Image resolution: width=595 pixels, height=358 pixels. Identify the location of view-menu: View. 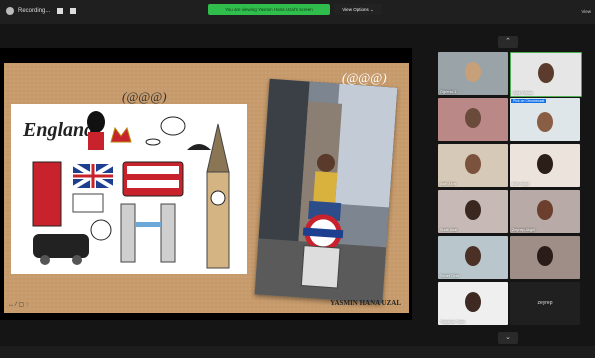
(586, 11).